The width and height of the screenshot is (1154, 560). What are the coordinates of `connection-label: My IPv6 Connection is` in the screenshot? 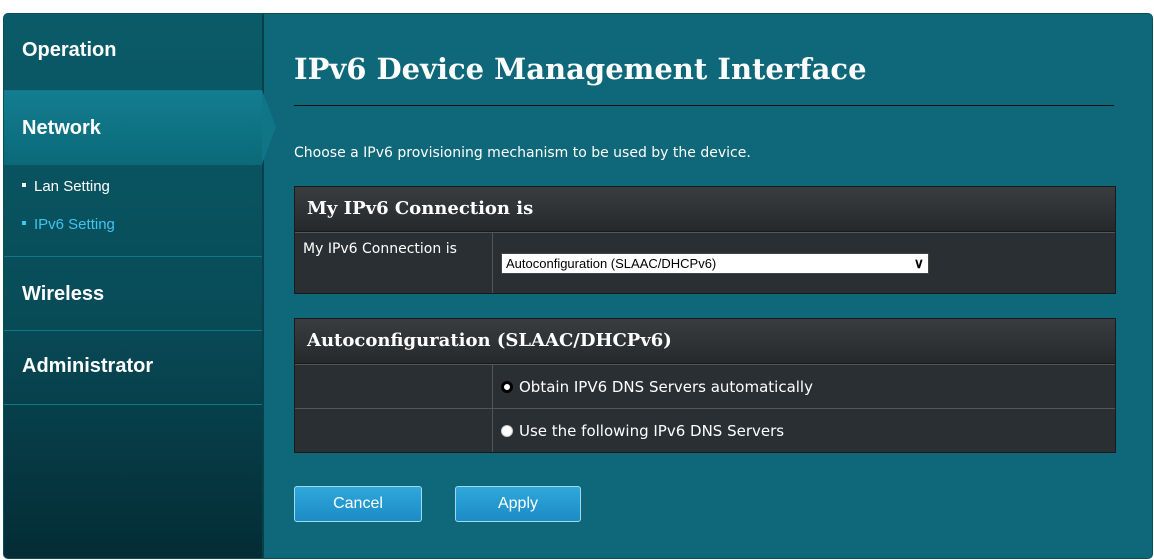 It's located at (394, 263).